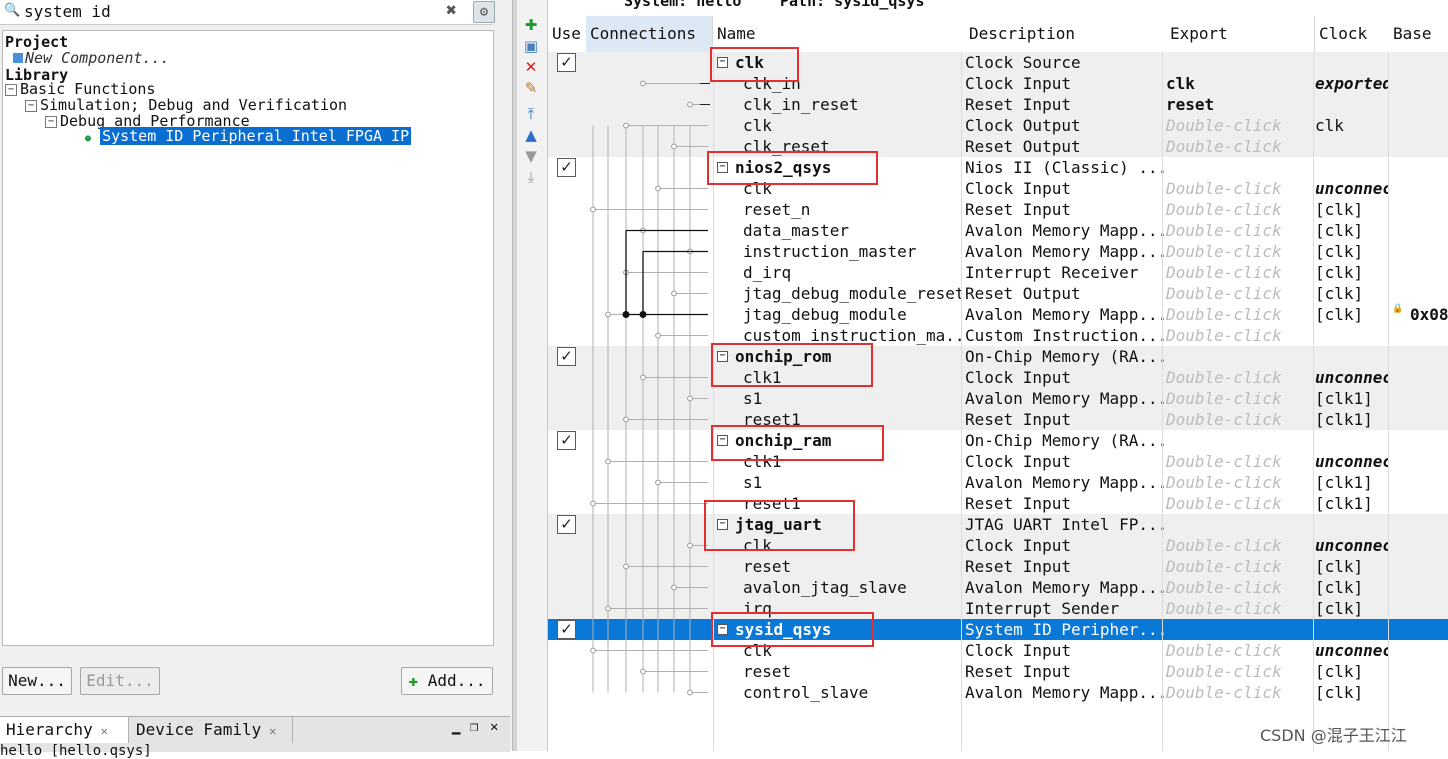  I want to click on interface-name: reset, so click(767, 671).